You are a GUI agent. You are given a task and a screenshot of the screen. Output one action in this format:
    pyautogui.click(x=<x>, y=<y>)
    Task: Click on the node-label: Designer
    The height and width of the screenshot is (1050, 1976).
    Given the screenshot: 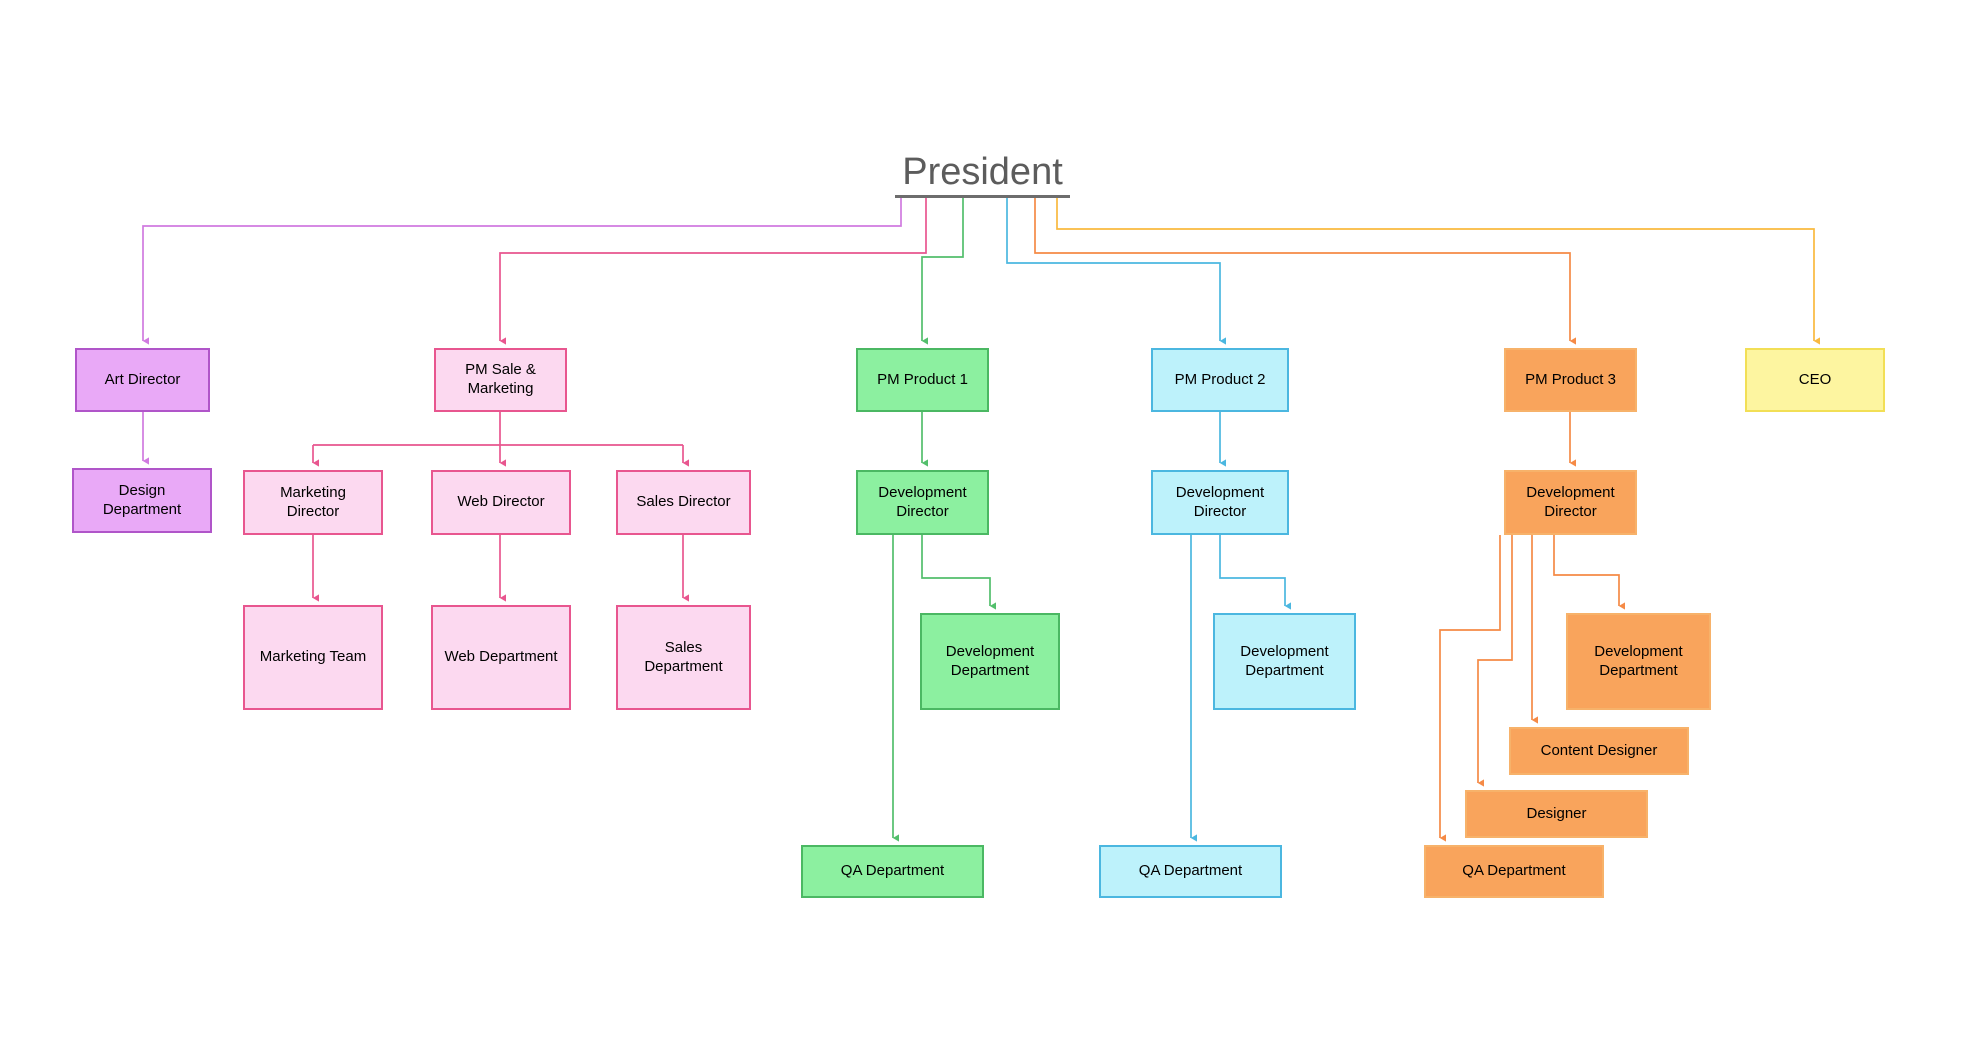 What is the action you would take?
    pyautogui.click(x=1556, y=813)
    